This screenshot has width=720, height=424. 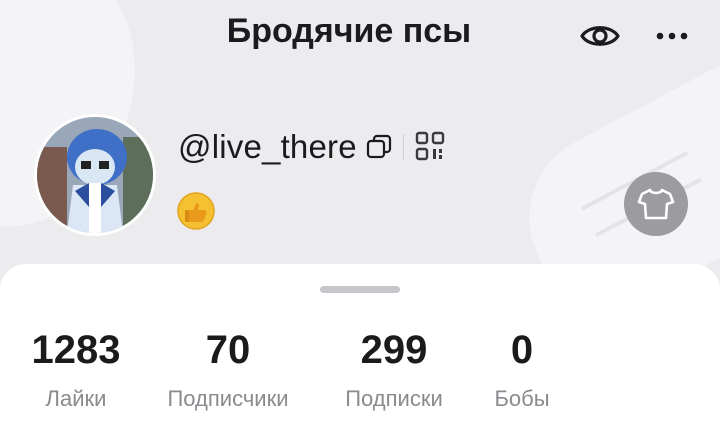 I want to click on stat-label: Лайки, so click(x=76, y=398).